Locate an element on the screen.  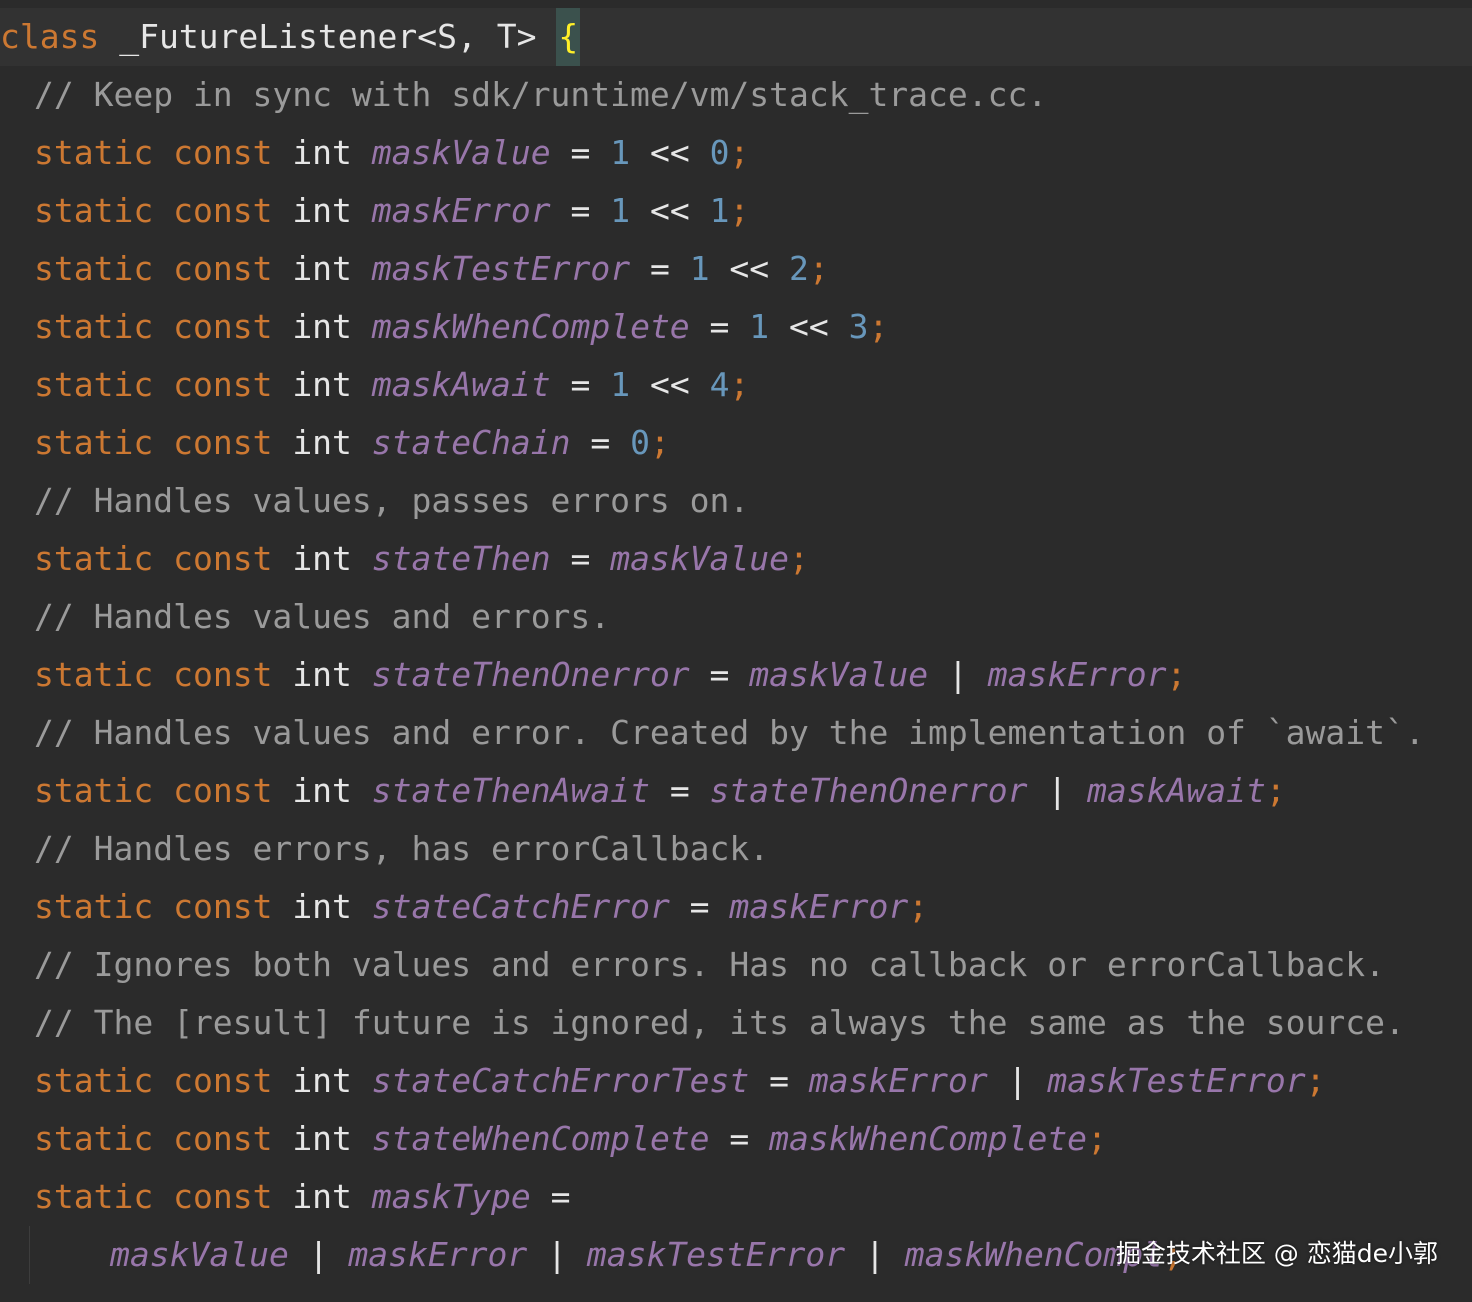
field-name: stateThenAwait is located at coordinates (510, 790).